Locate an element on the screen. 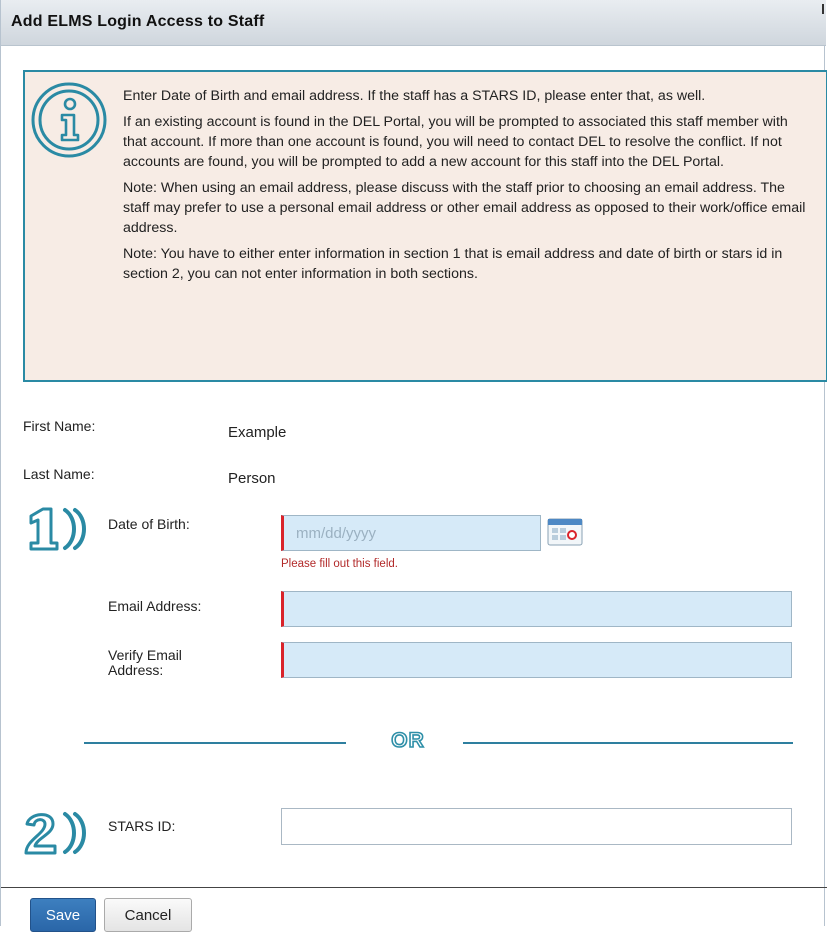  footer-divider is located at coordinates (414, 887).